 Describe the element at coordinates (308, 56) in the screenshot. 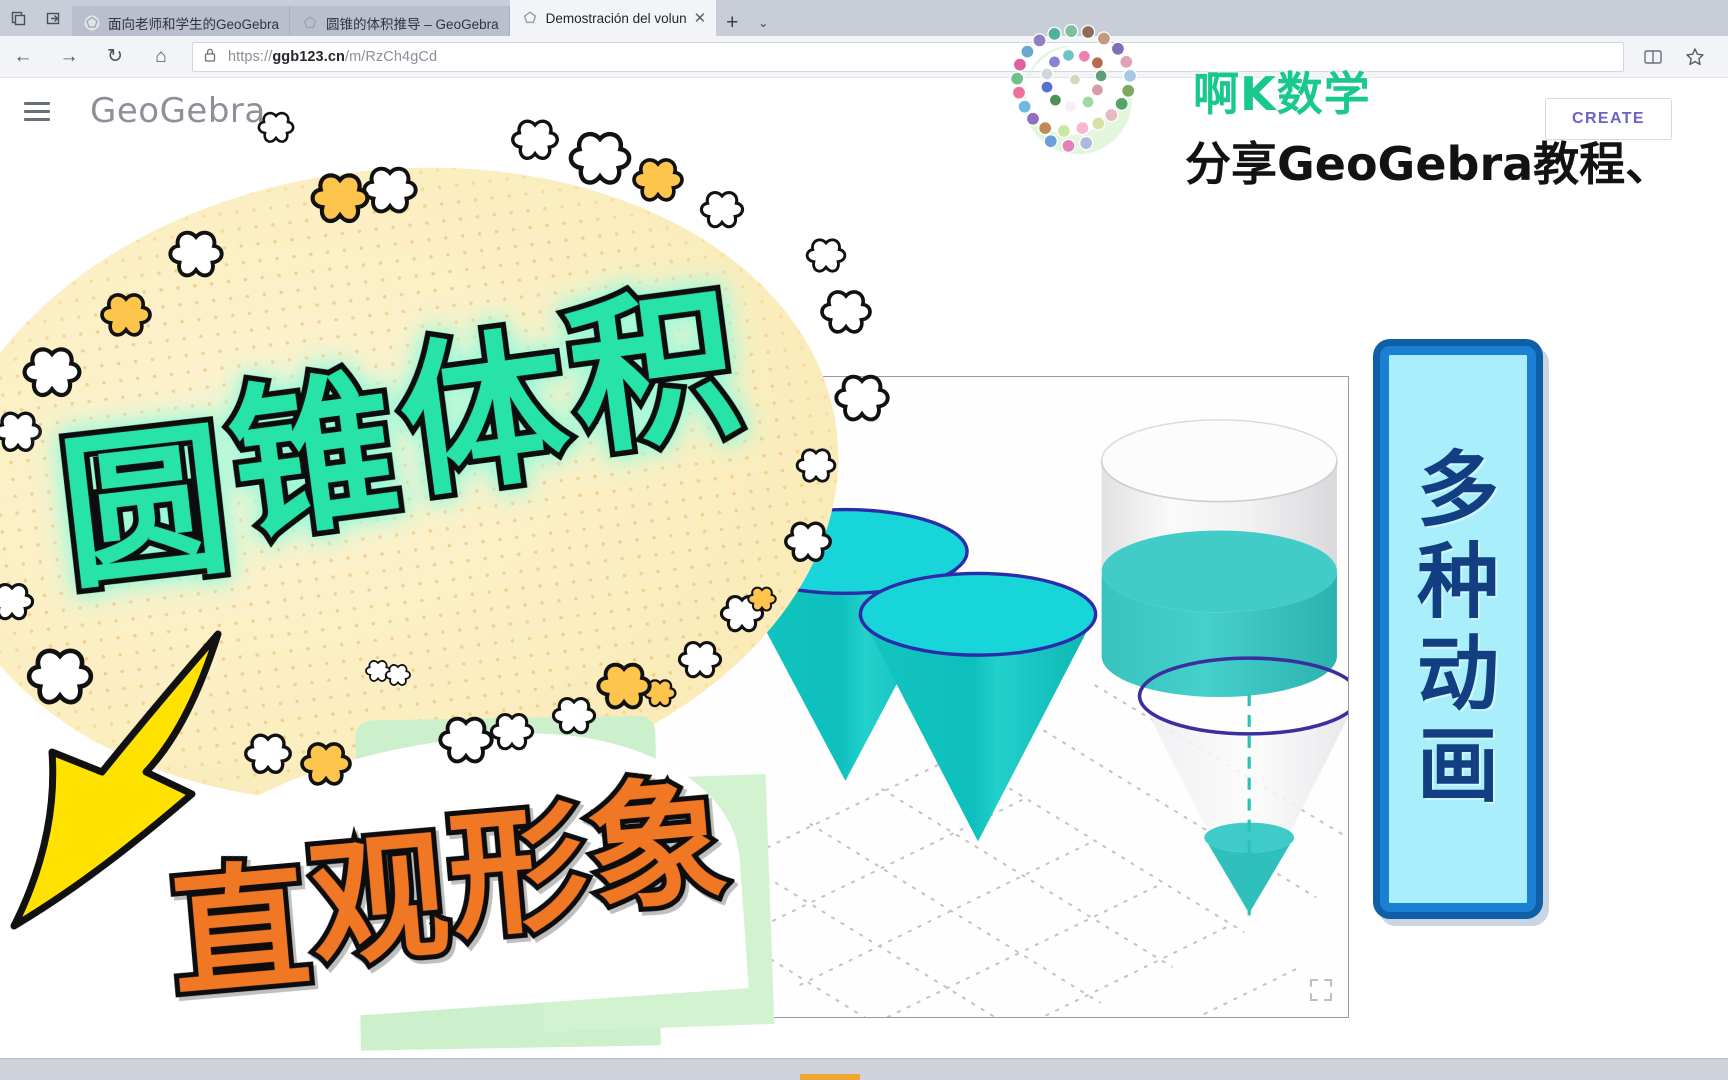

I see `url-domain: ggb123.cn` at that location.